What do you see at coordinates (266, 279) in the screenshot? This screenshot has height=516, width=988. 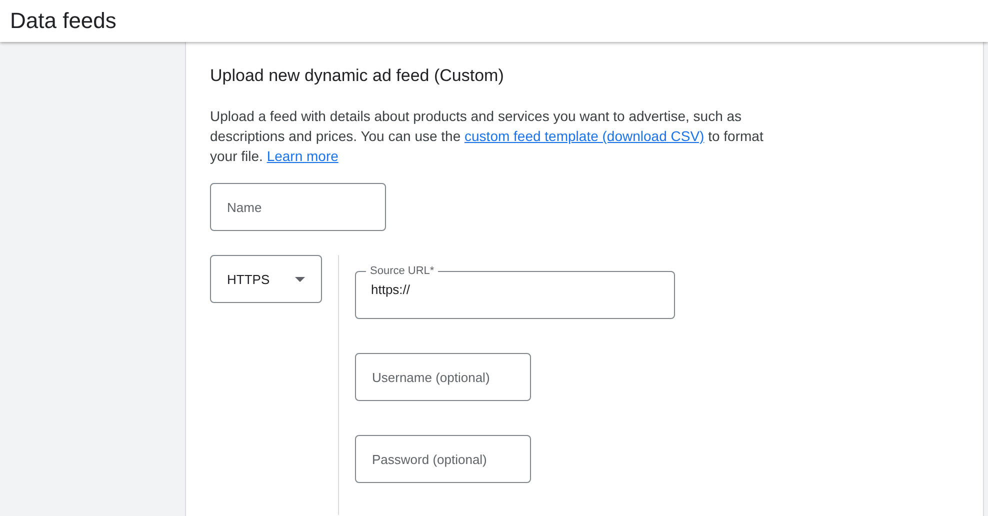 I see `protocol-select: HTTPS` at bounding box center [266, 279].